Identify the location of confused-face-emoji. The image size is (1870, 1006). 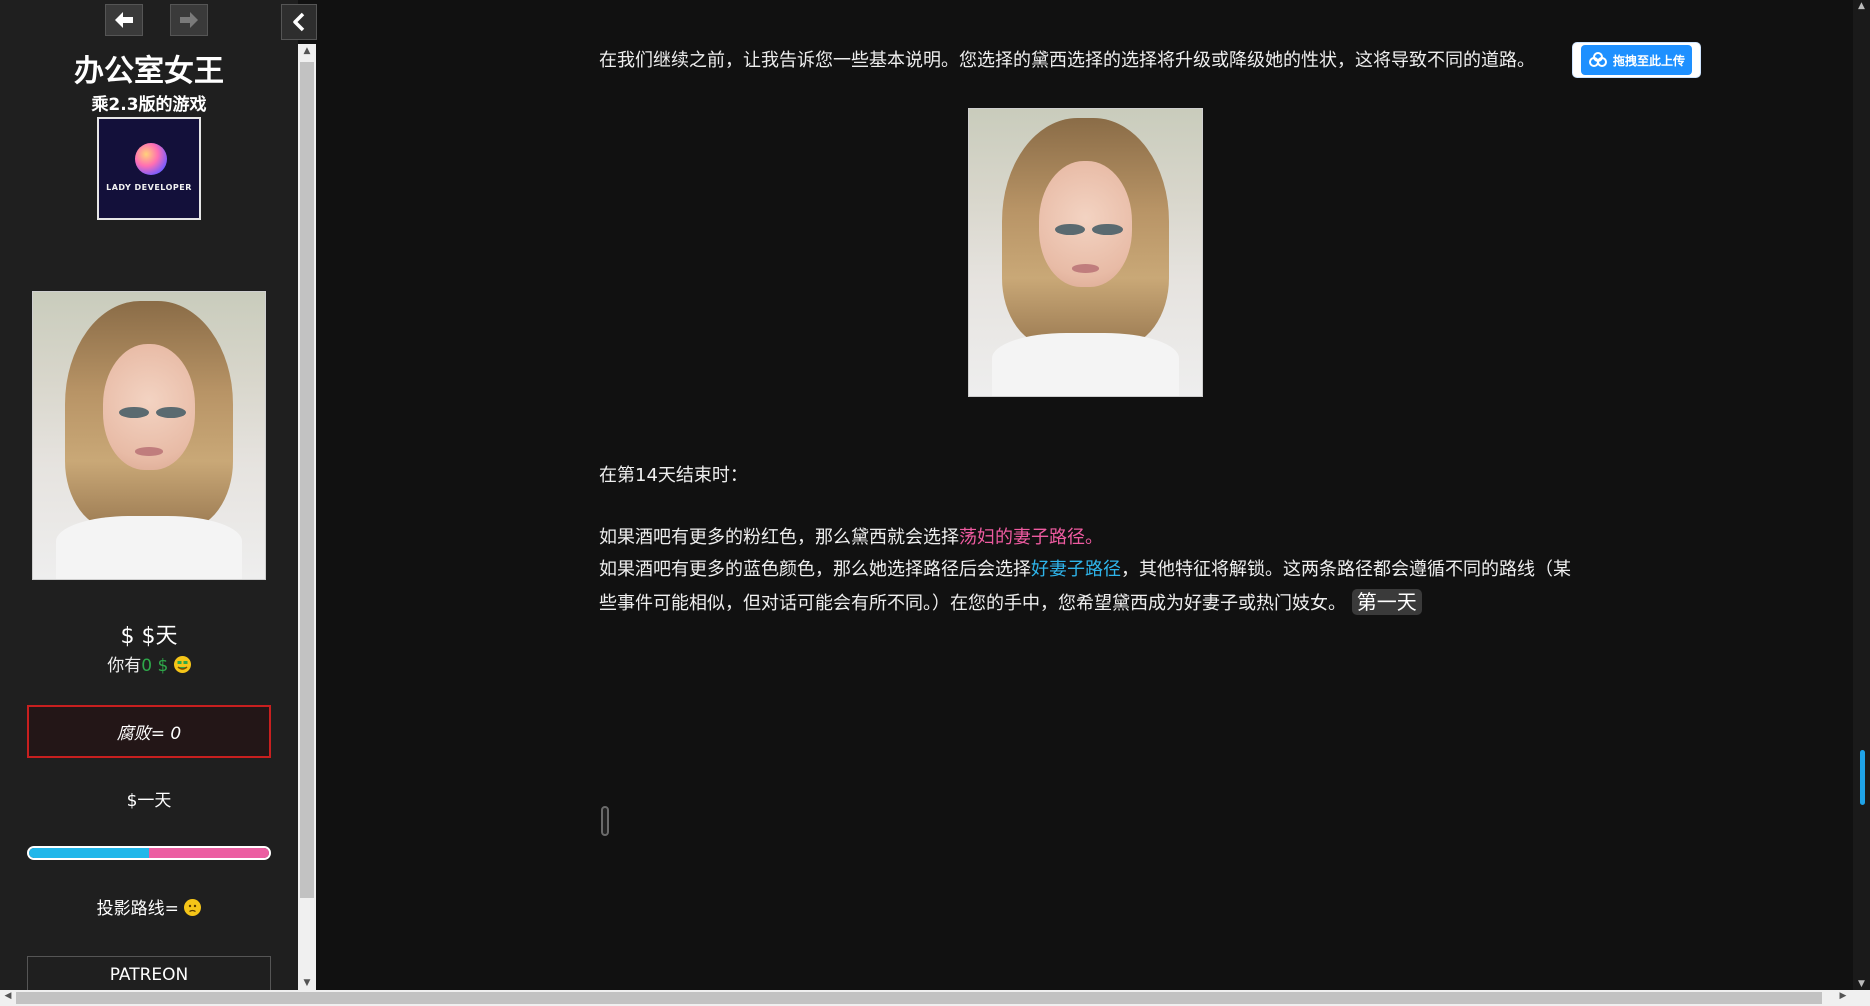
(193, 907).